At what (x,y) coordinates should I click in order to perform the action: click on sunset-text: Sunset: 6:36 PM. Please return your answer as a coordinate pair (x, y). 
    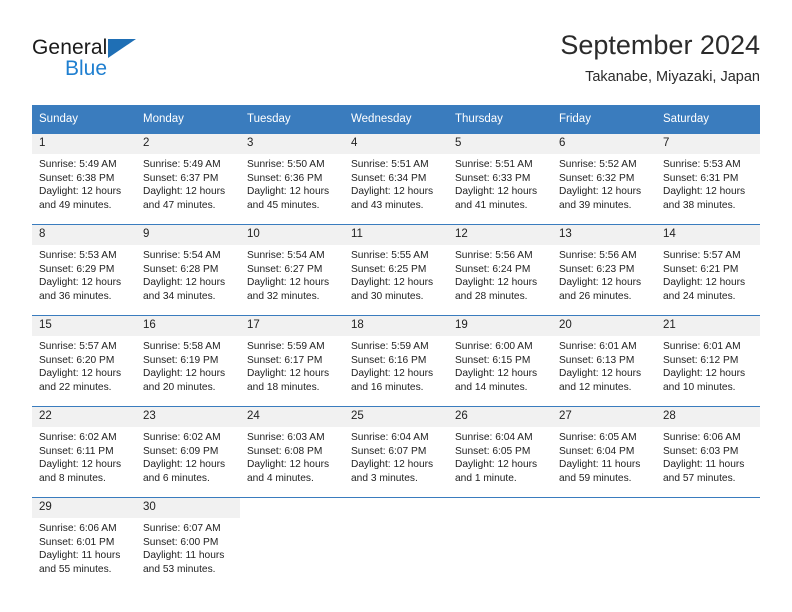
    Looking at the image, I should click on (285, 178).